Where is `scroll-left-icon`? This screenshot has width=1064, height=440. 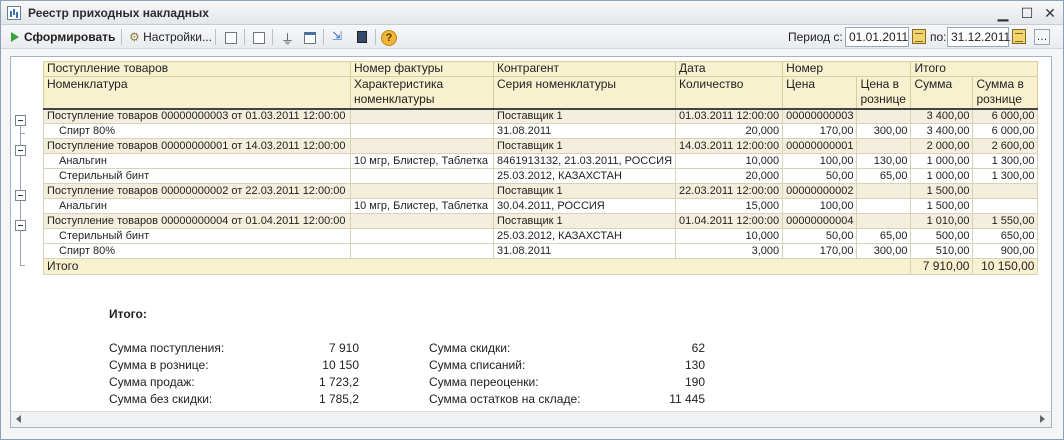 scroll-left-icon is located at coordinates (18, 419).